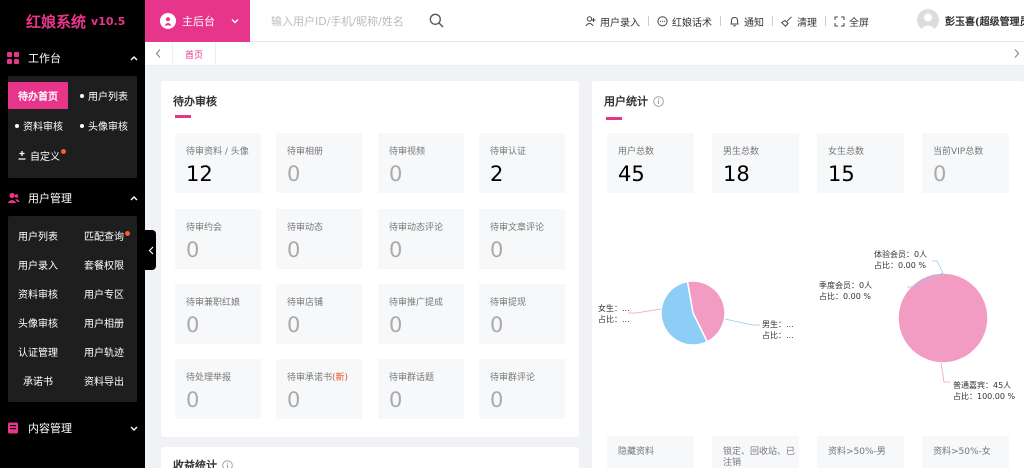 The image size is (1024, 468). What do you see at coordinates (104, 264) in the screenshot?
I see `sidebar-item-package-permission: 套餐权限` at bounding box center [104, 264].